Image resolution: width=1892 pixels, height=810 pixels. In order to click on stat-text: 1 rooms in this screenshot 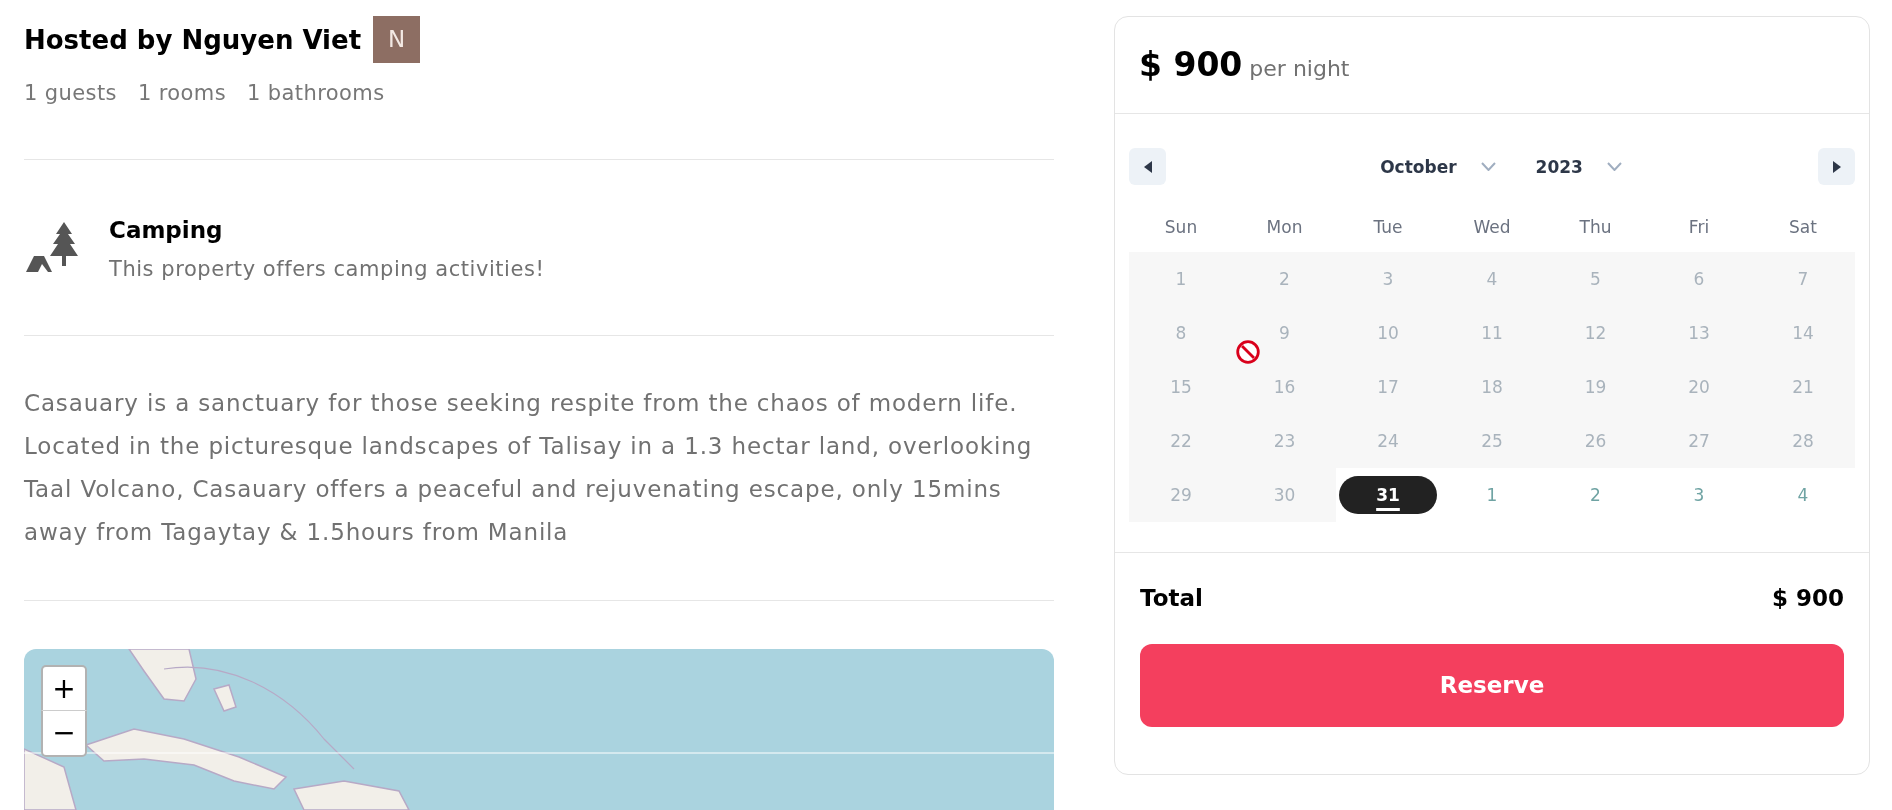, I will do `click(182, 93)`.